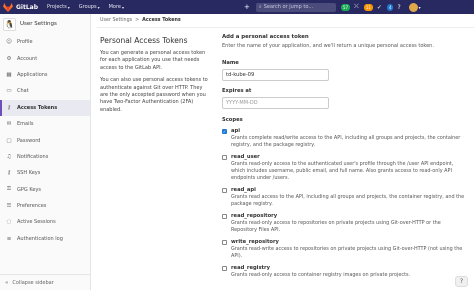 This screenshot has width=474, height=290. What do you see at coordinates (45, 190) in the screenshot?
I see `sidebar-item-gpg-keys: ⚿ GPG Keys` at bounding box center [45, 190].